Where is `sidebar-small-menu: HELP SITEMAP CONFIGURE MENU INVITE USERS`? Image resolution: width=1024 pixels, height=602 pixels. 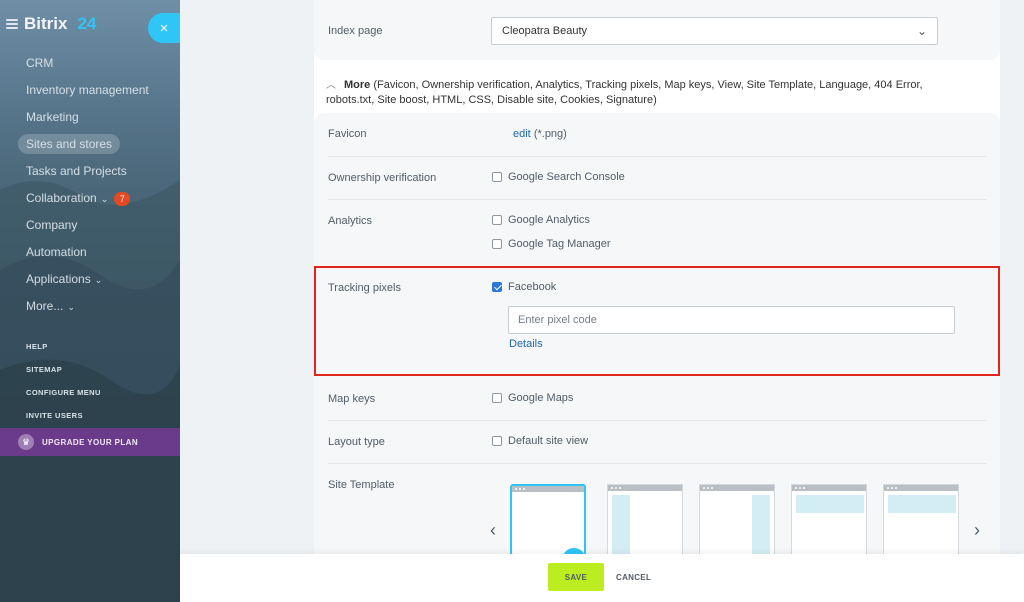
sidebar-small-menu: HELP SITEMAP CONFIGURE MENU INVITE USERS is located at coordinates (63, 386).